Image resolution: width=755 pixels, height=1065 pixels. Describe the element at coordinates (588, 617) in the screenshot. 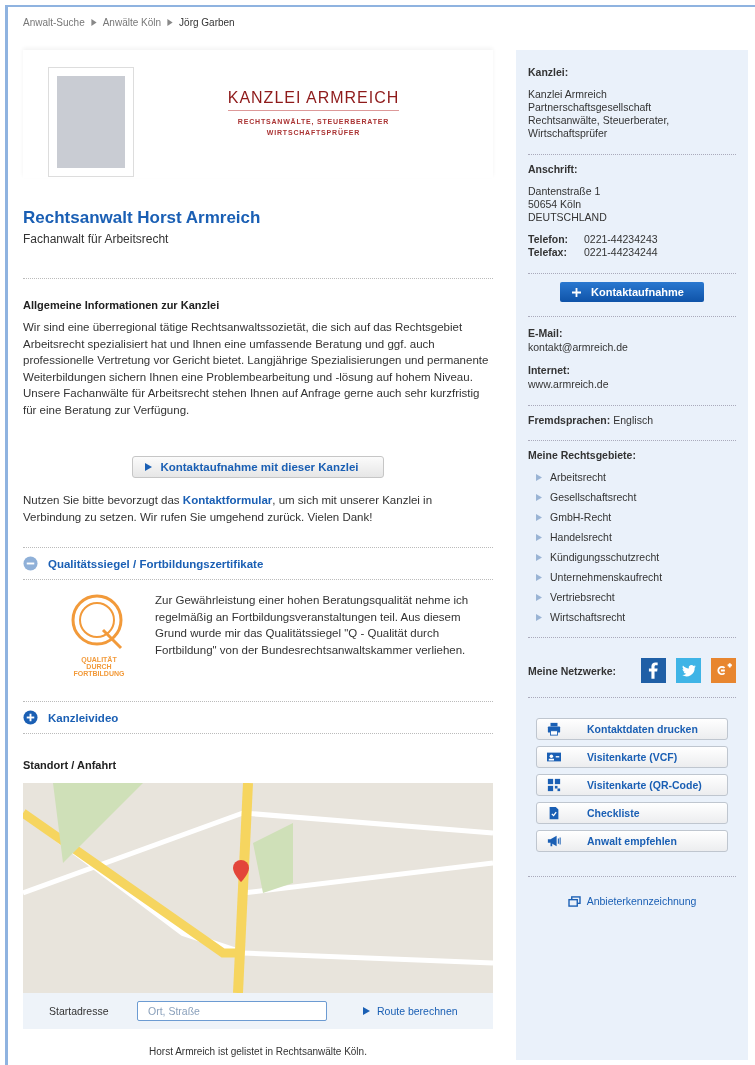

I see `practice-area-link: Wirtschaftsrecht` at that location.